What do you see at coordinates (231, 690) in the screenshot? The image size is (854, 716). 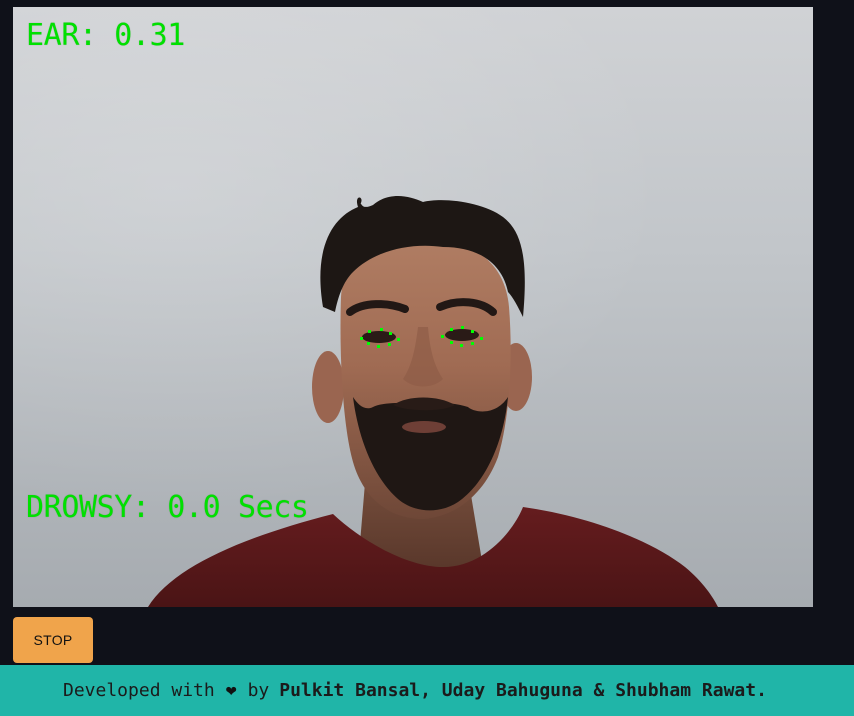 I see `heart-icon: ❤` at bounding box center [231, 690].